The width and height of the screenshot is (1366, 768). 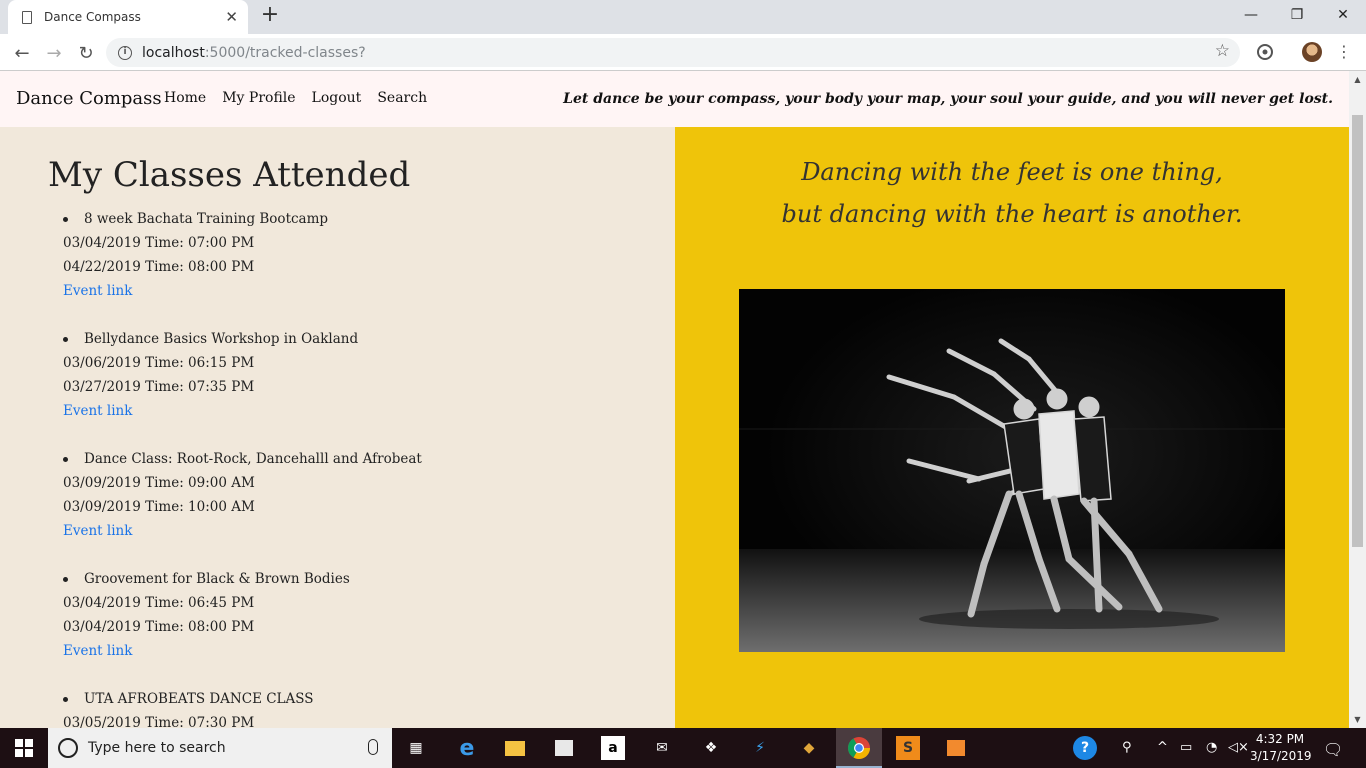 I want to click on search-placeholder: Type here to search, so click(x=157, y=748).